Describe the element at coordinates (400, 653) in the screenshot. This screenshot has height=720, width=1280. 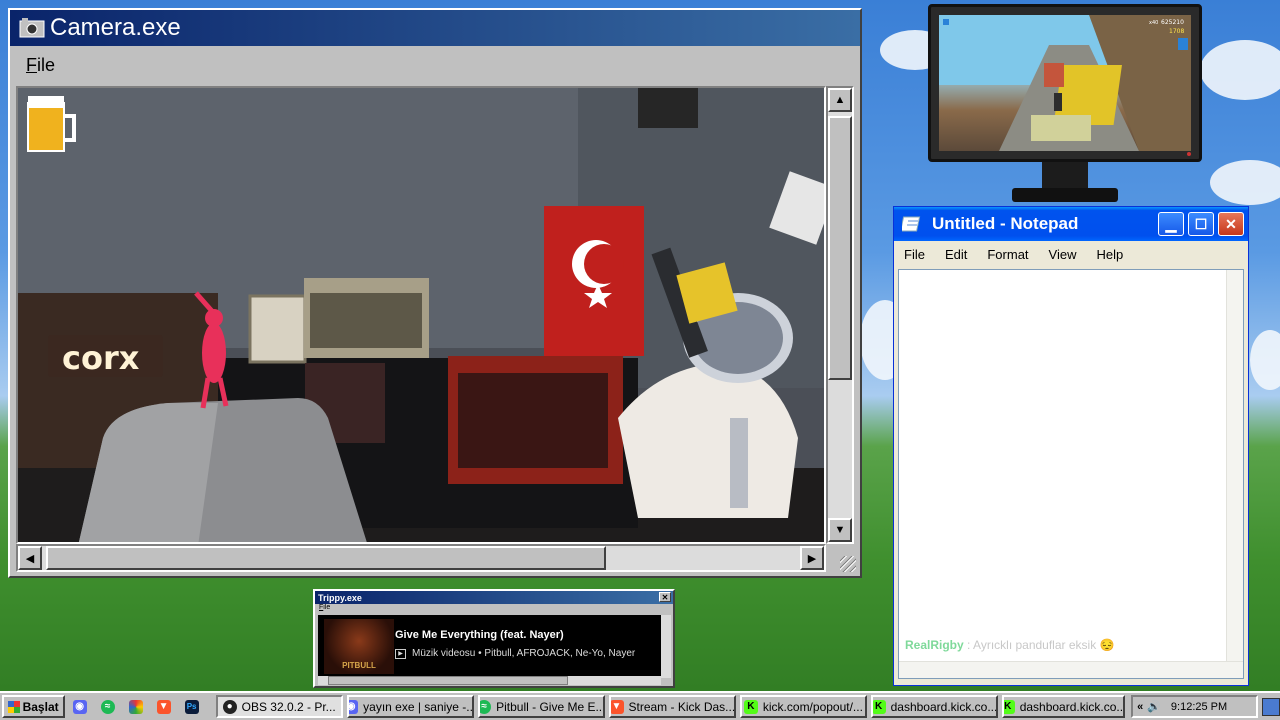
I see `video-icon: ▶` at that location.